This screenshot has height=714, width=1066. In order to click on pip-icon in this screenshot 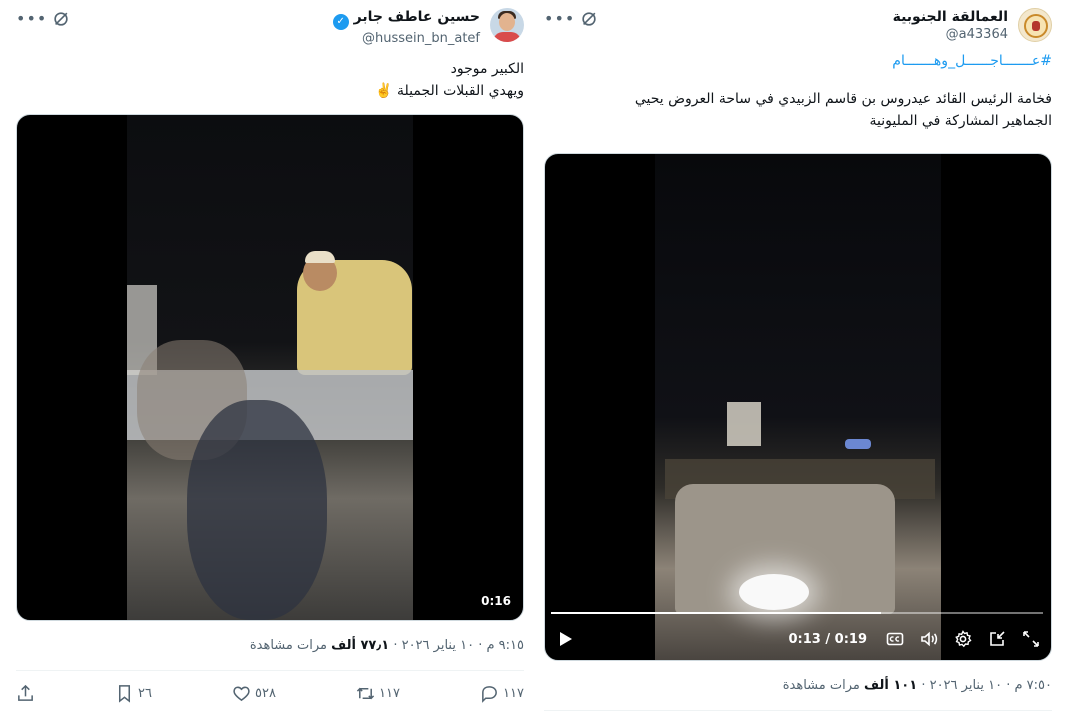, I will do `click(997, 639)`.